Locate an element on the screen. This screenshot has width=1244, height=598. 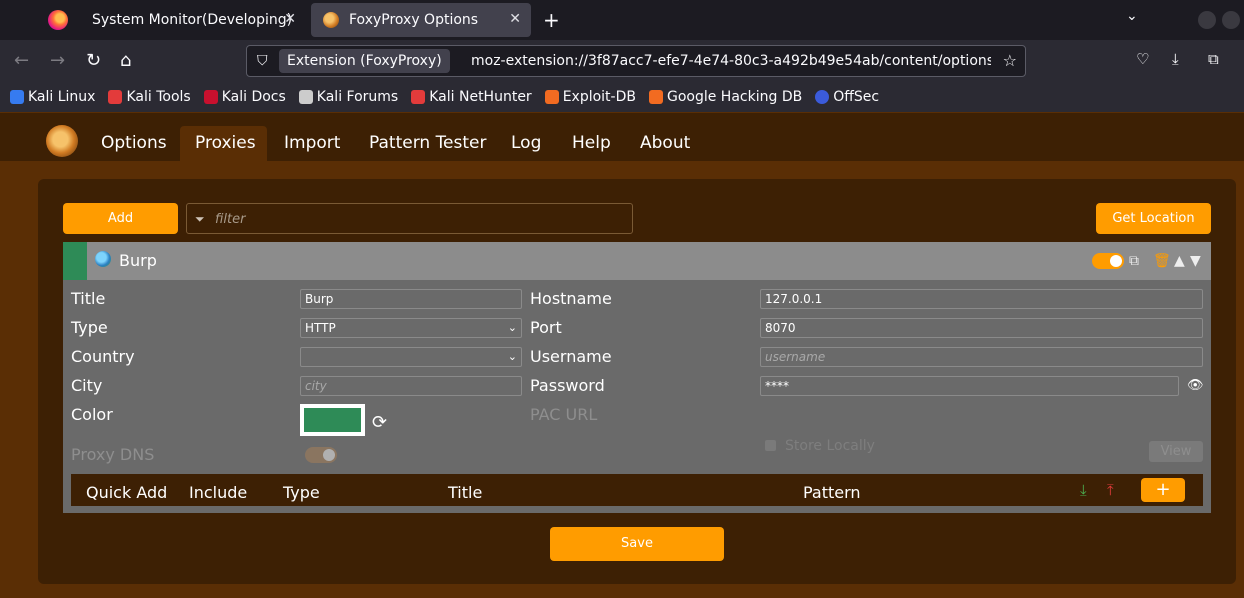
bookmark-kali-docs: Kali Docs is located at coordinates (244, 97).